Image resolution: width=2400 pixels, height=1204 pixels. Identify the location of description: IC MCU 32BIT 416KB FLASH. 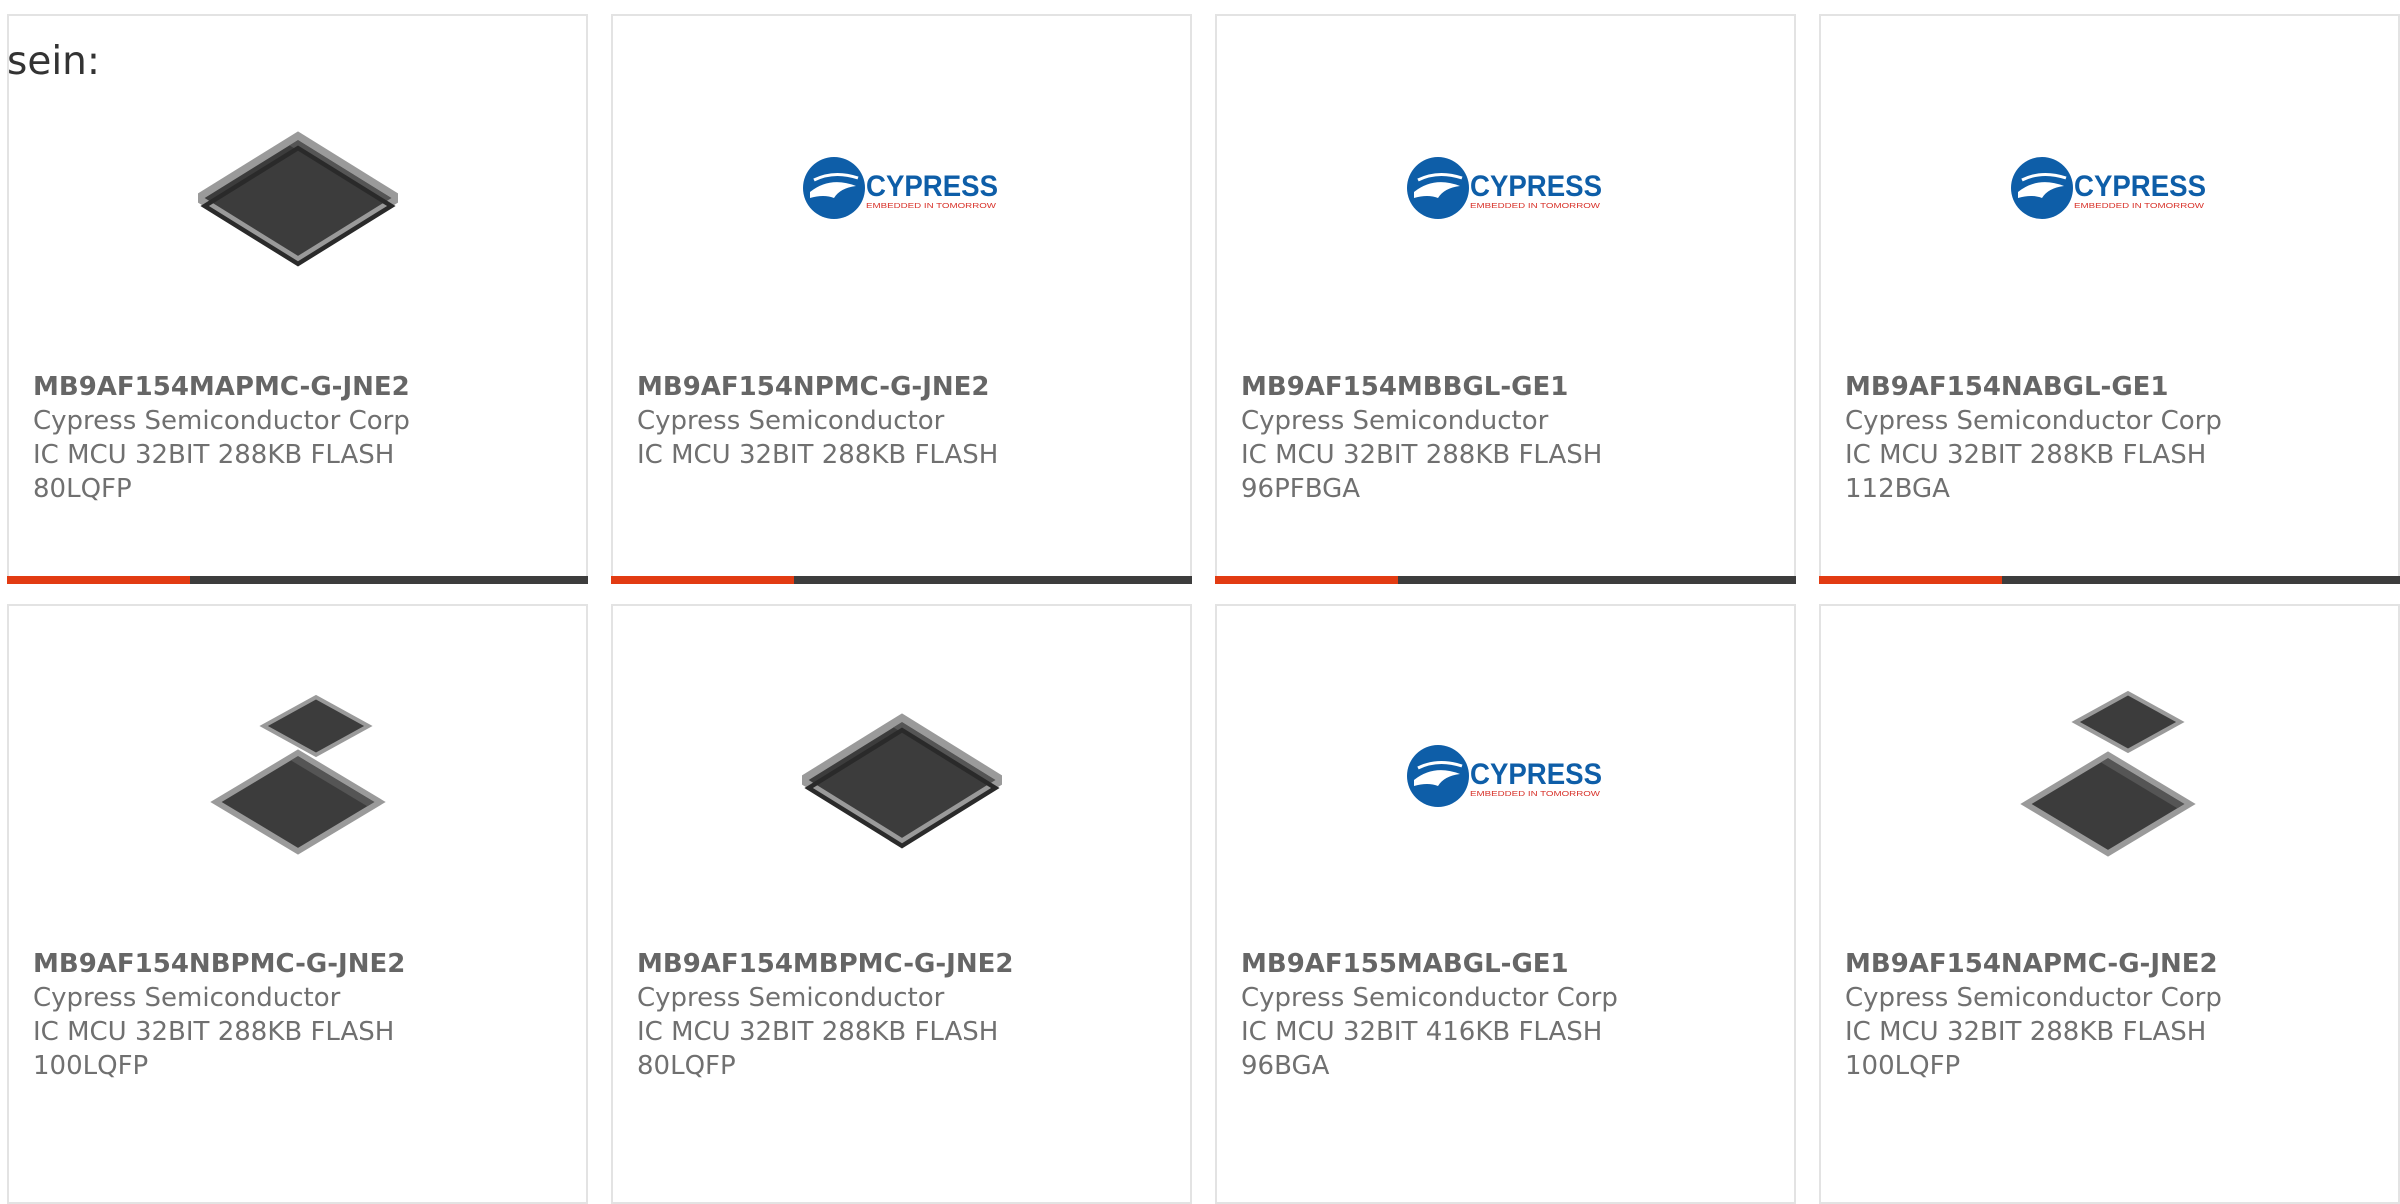
(1422, 1032).